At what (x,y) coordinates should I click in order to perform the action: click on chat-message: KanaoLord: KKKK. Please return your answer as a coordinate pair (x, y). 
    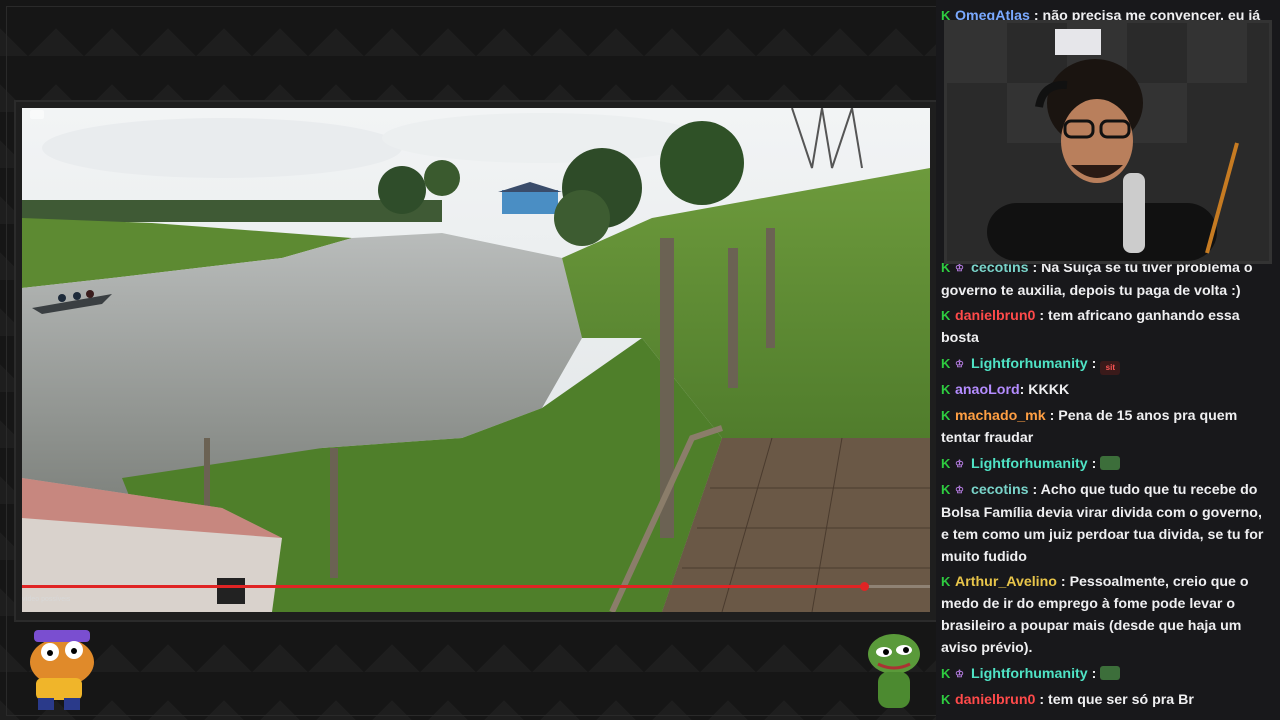
    Looking at the image, I should click on (1107, 390).